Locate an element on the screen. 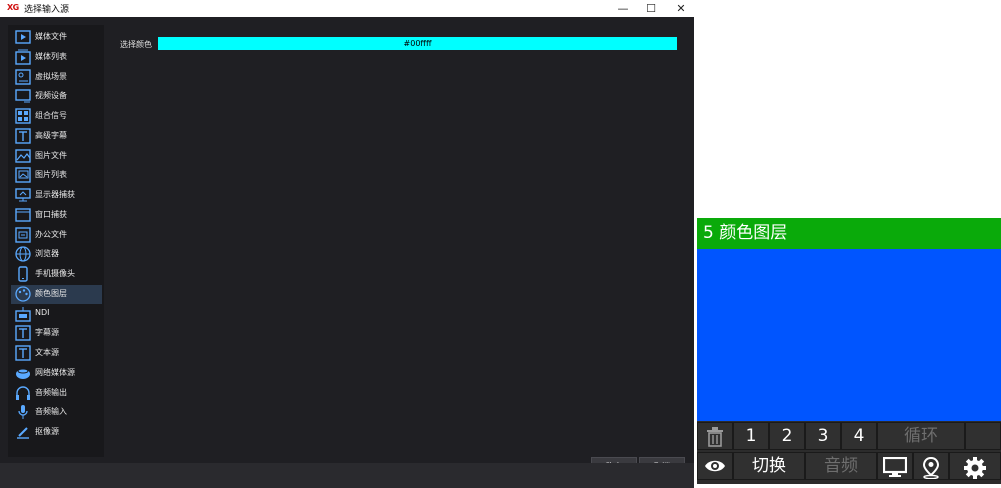 Image resolution: width=1001 pixels, height=488 pixels. color-picker-swatch: #00ffff is located at coordinates (417, 43).